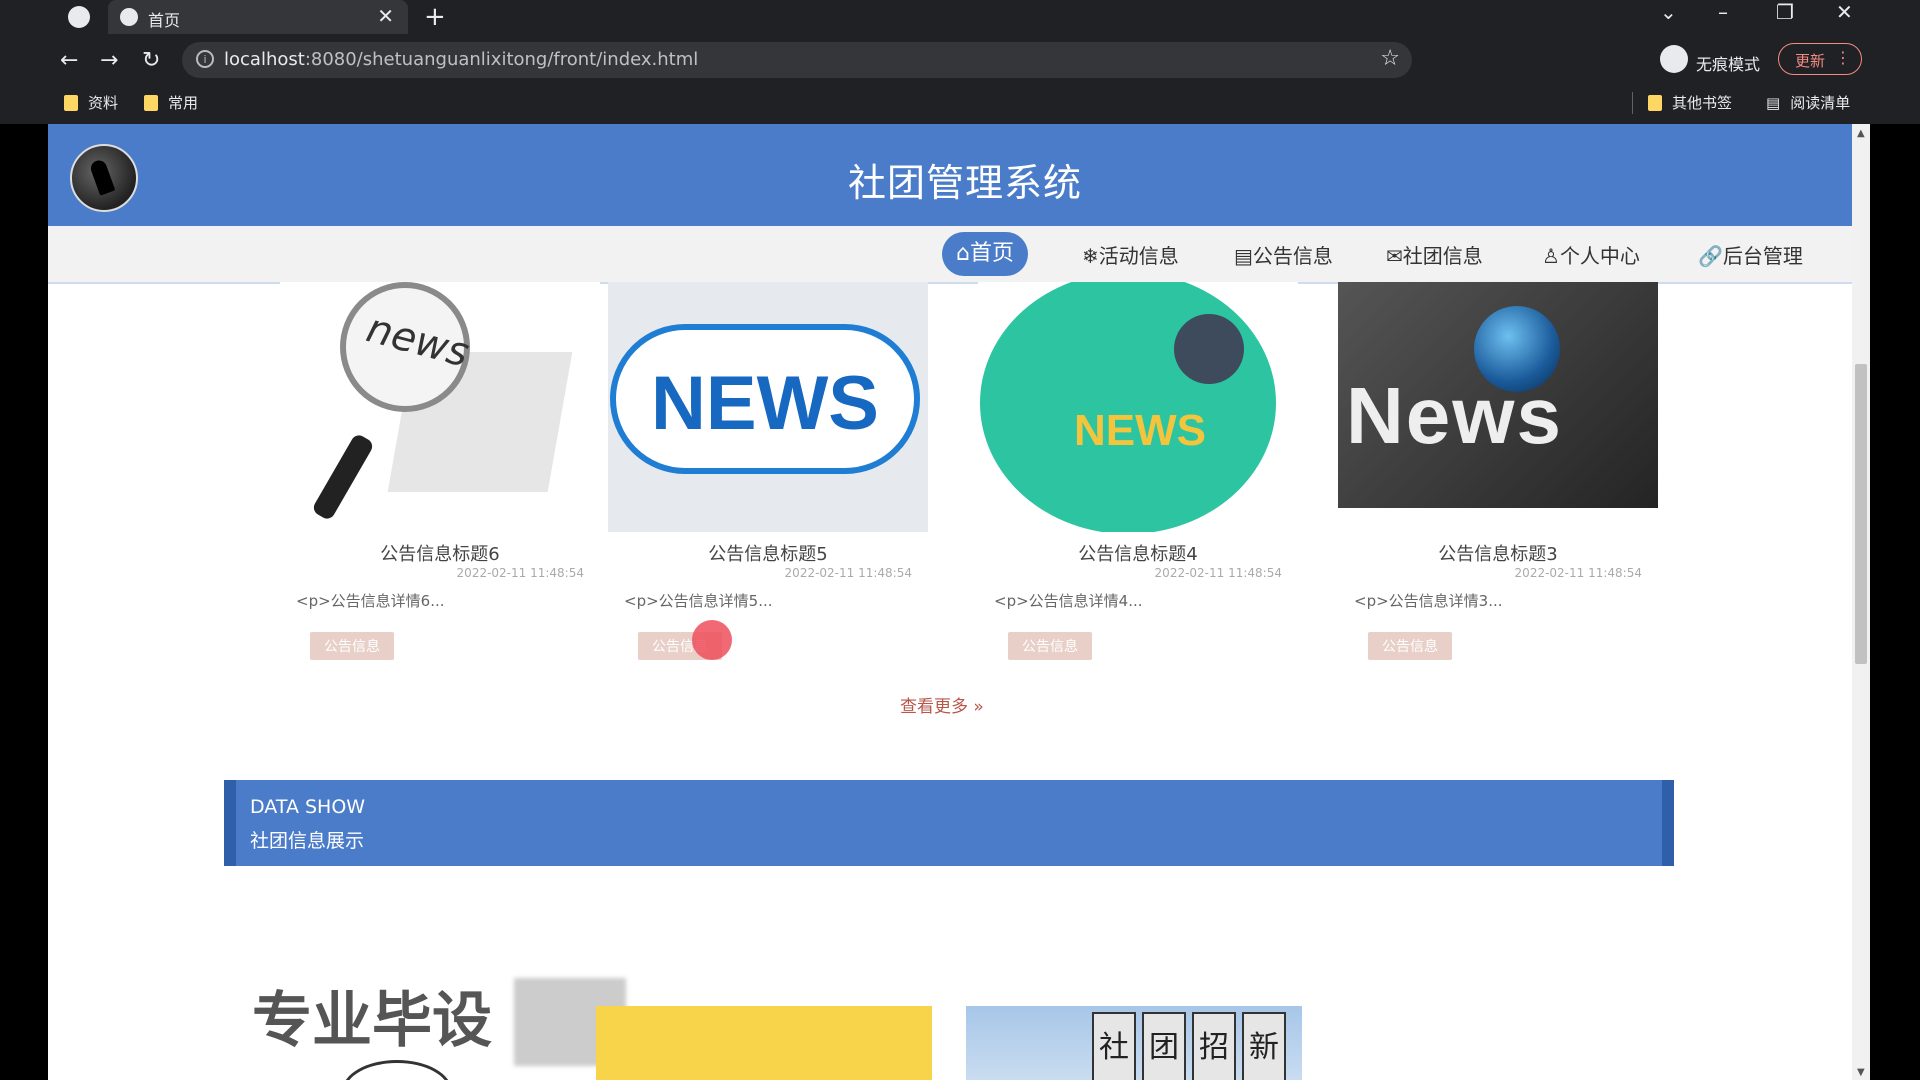 Image resolution: width=1920 pixels, height=1080 pixels. I want to click on club-image, so click(764, 1043).